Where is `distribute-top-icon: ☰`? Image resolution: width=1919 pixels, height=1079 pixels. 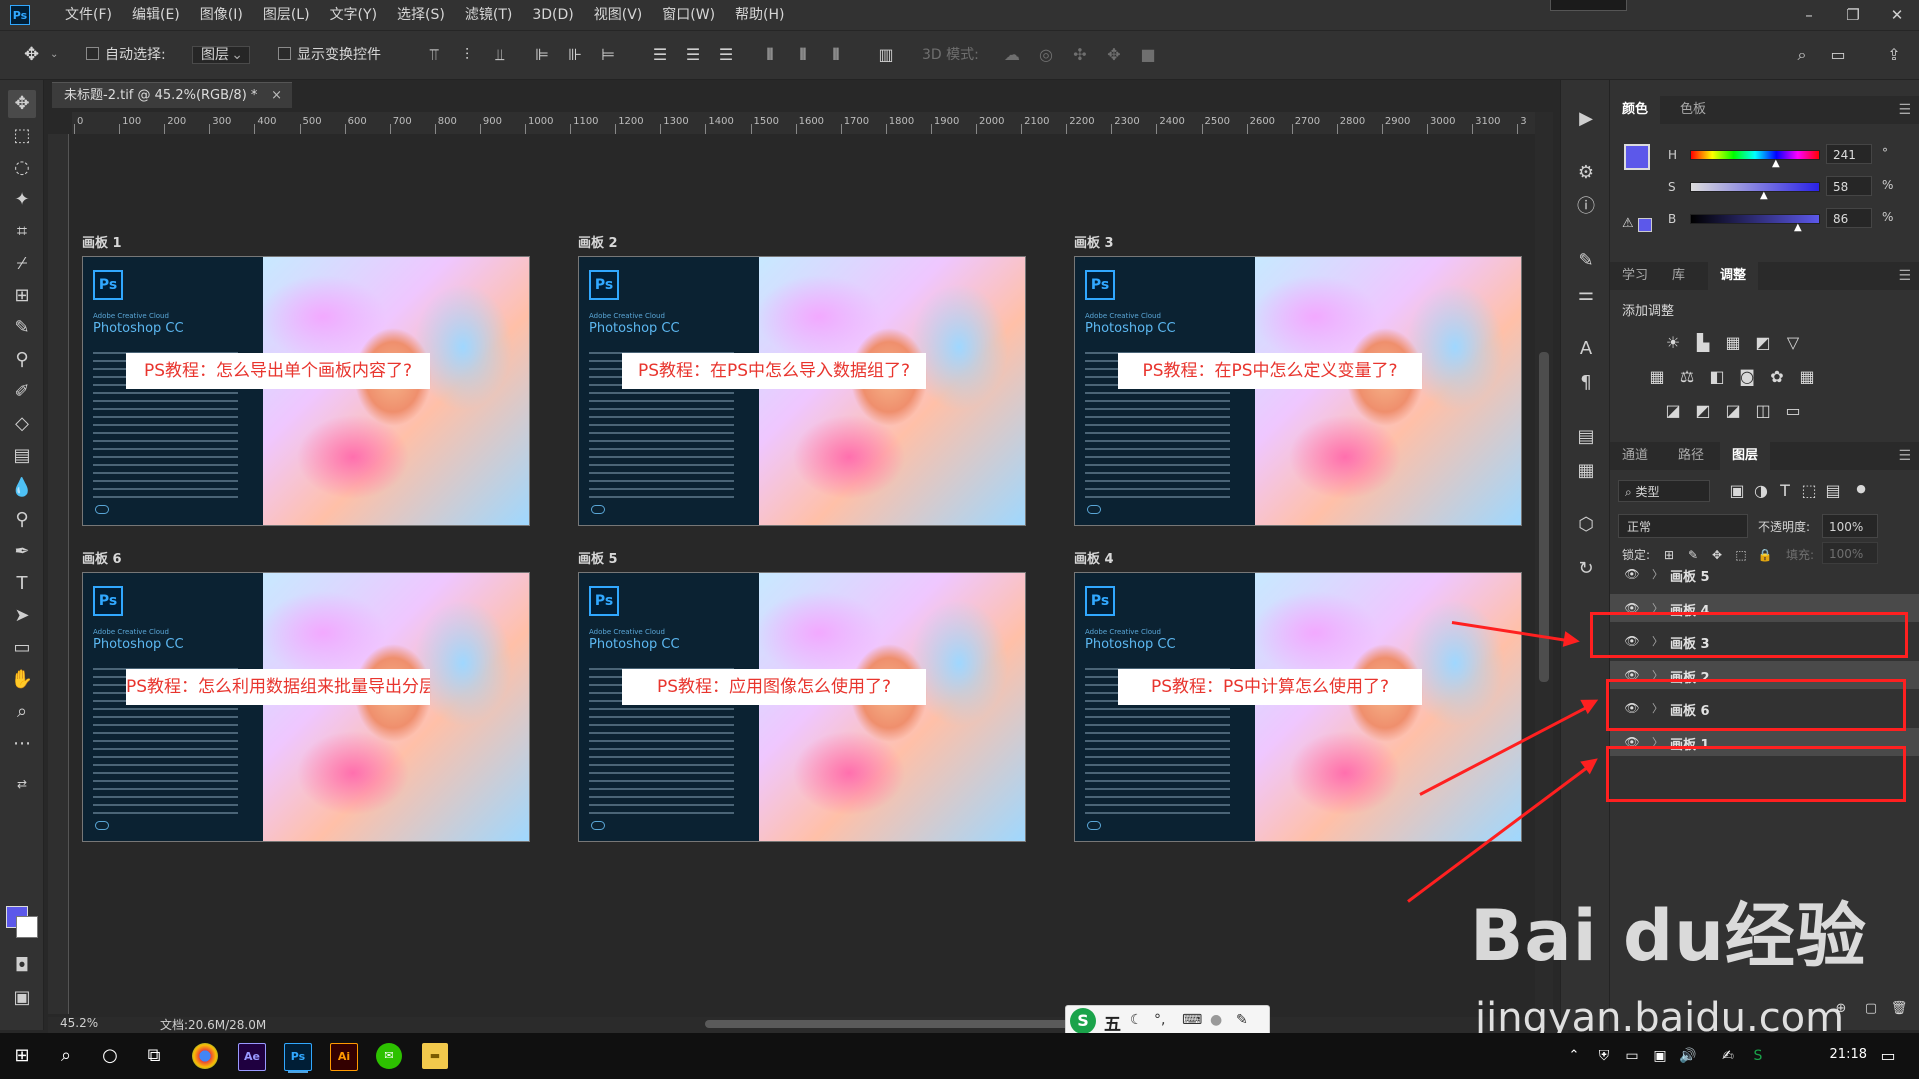
distribute-top-icon: ☰ is located at coordinates (660, 55).